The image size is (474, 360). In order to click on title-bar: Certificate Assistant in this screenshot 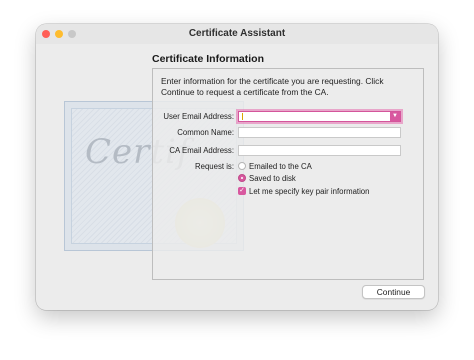, I will do `click(237, 34)`.